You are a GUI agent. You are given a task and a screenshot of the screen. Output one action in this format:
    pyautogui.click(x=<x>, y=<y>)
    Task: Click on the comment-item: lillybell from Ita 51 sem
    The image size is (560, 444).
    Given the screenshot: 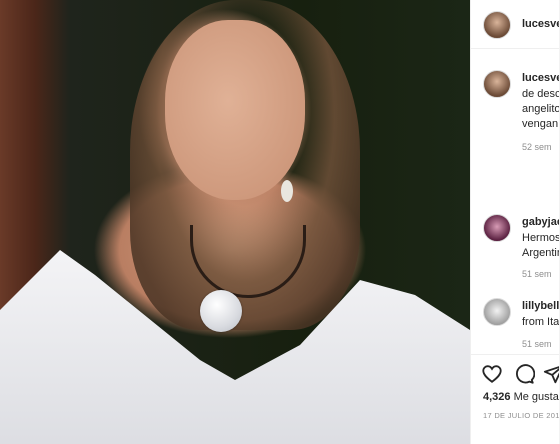 What is the action you would take?
    pyautogui.click(x=515, y=324)
    